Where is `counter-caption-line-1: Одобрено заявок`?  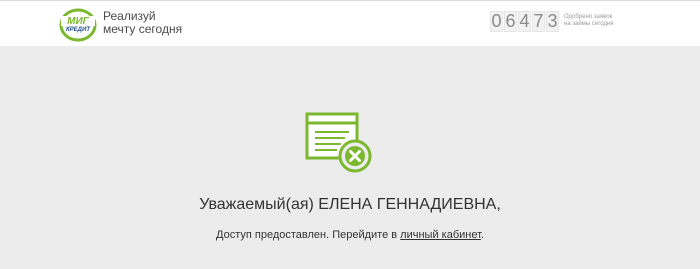 counter-caption-line-1: Одобрено заявок is located at coordinates (588, 17).